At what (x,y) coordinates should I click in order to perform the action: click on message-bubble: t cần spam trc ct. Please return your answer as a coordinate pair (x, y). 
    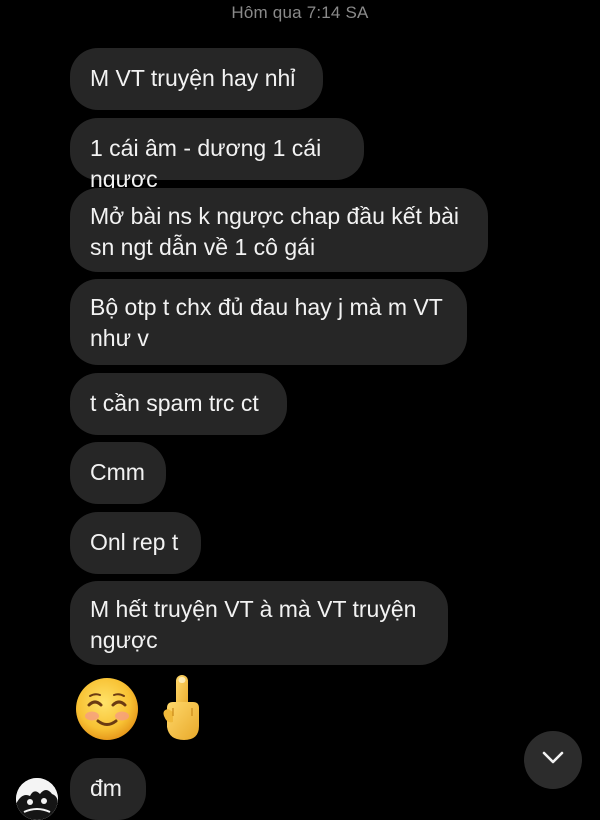
    Looking at the image, I should click on (178, 404).